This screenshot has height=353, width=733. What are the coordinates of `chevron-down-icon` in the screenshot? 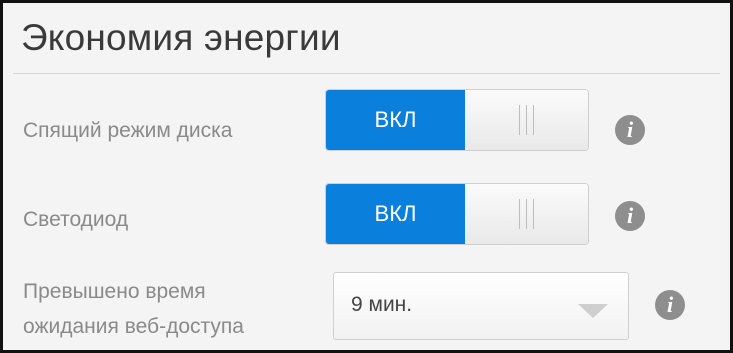 It's located at (593, 311).